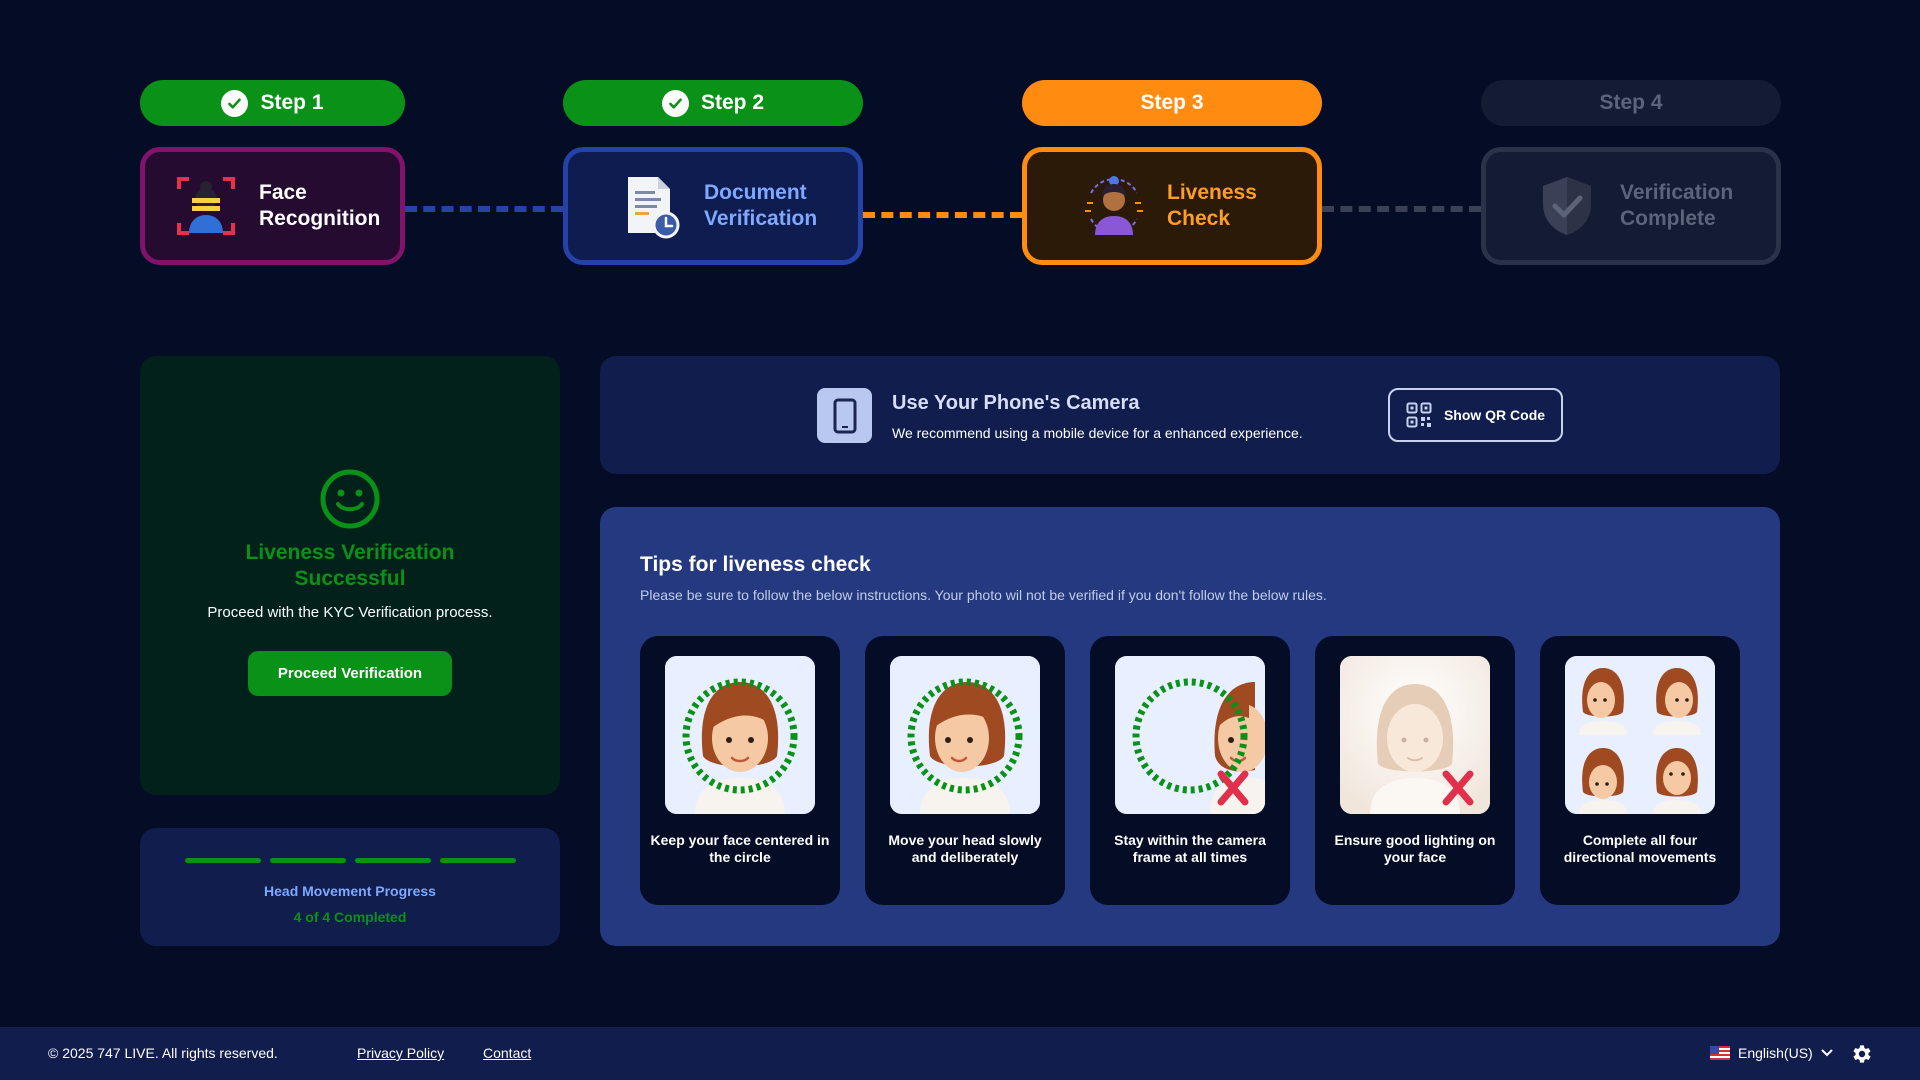  I want to click on proceed-verification-button: Proceed Verification, so click(350, 673).